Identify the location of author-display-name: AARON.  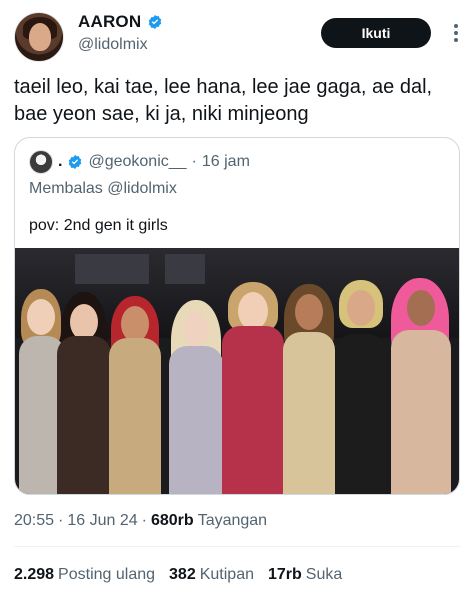
(109, 22).